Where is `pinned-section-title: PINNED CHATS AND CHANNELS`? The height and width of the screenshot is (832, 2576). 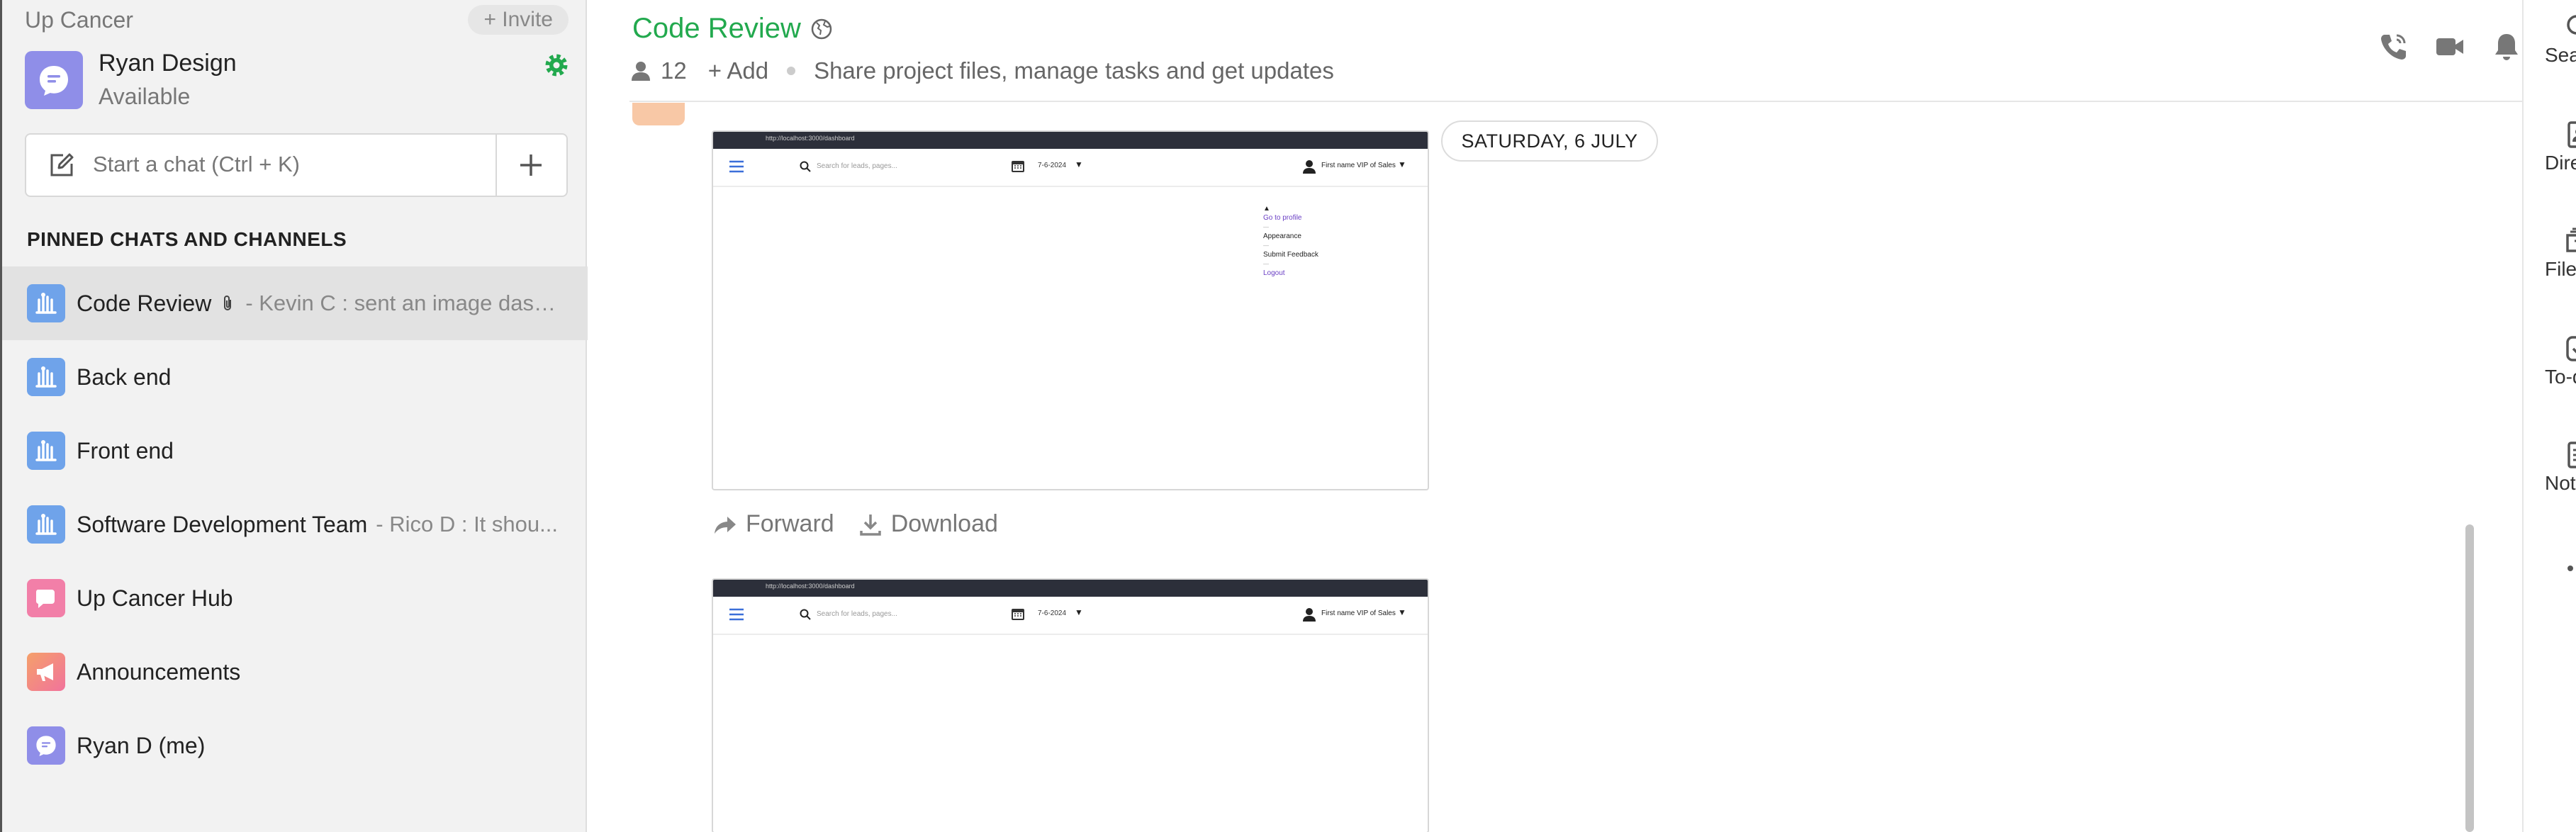 pinned-section-title: PINNED CHATS AND CHANNELS is located at coordinates (187, 239).